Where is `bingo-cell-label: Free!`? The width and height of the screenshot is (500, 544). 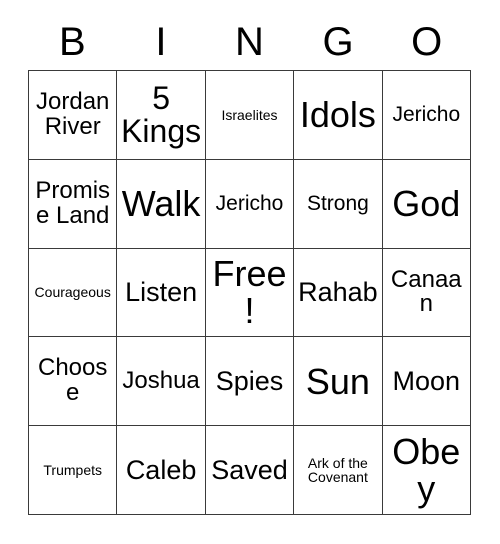
bingo-cell-label: Free! is located at coordinates (249, 292).